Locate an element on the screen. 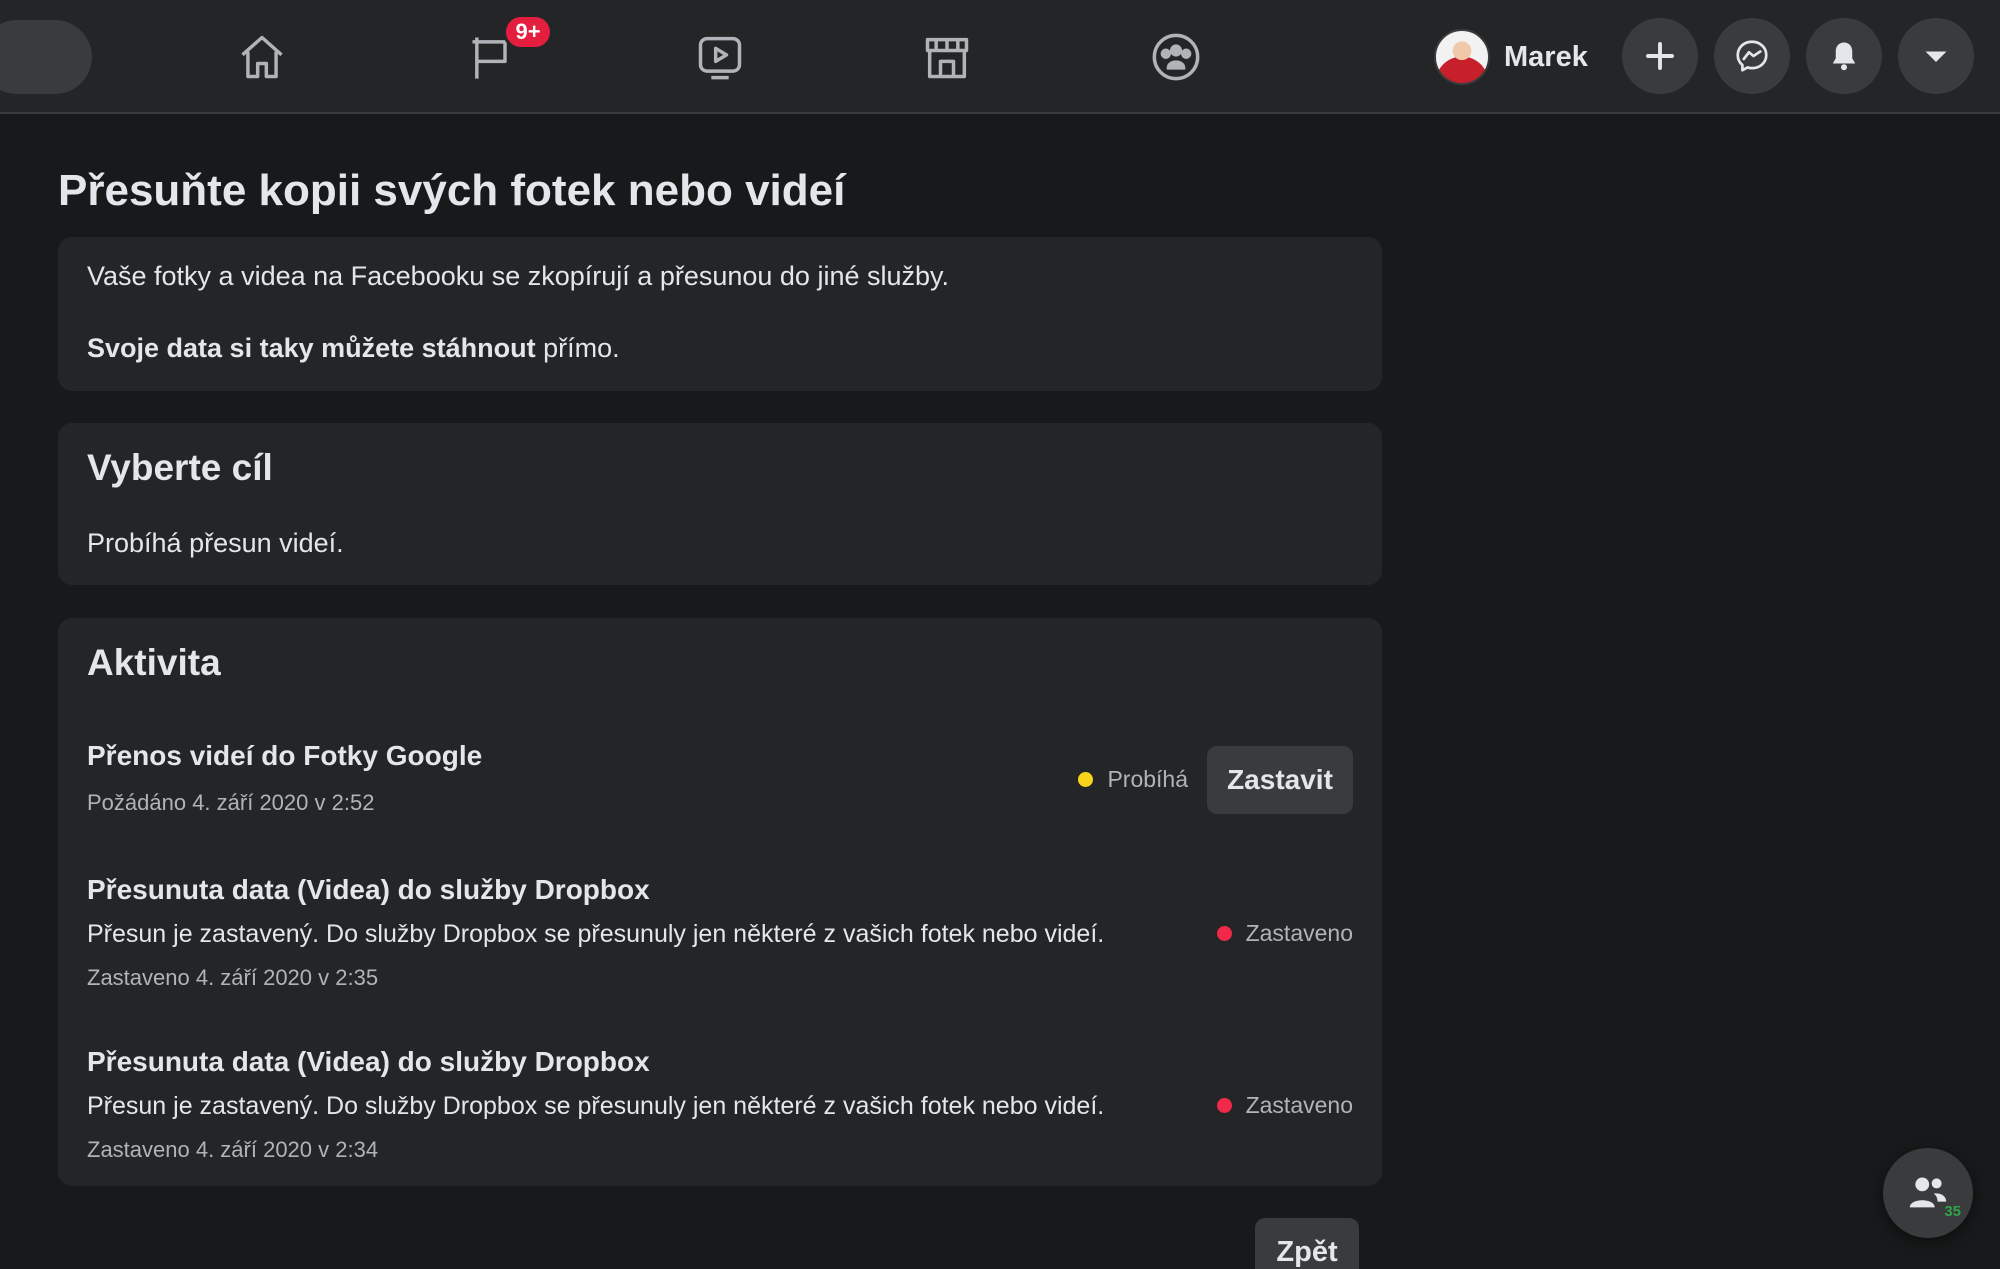 The height and width of the screenshot is (1269, 2000). target-status-text: Probíhá přesun videí. is located at coordinates (215, 543).